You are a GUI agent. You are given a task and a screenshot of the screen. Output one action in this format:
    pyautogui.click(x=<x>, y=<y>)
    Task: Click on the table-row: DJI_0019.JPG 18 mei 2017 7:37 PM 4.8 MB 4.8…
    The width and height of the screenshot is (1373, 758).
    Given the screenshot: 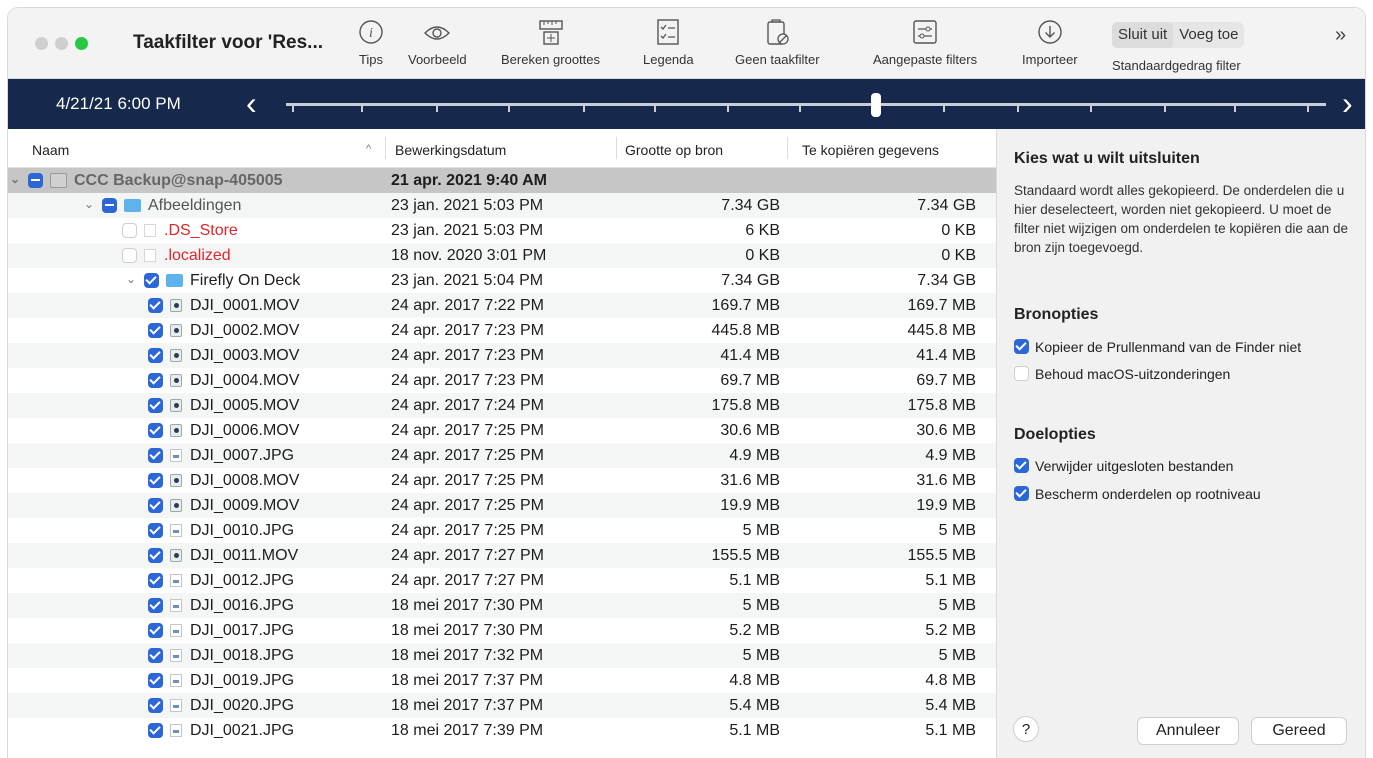 What is the action you would take?
    pyautogui.click(x=502, y=680)
    